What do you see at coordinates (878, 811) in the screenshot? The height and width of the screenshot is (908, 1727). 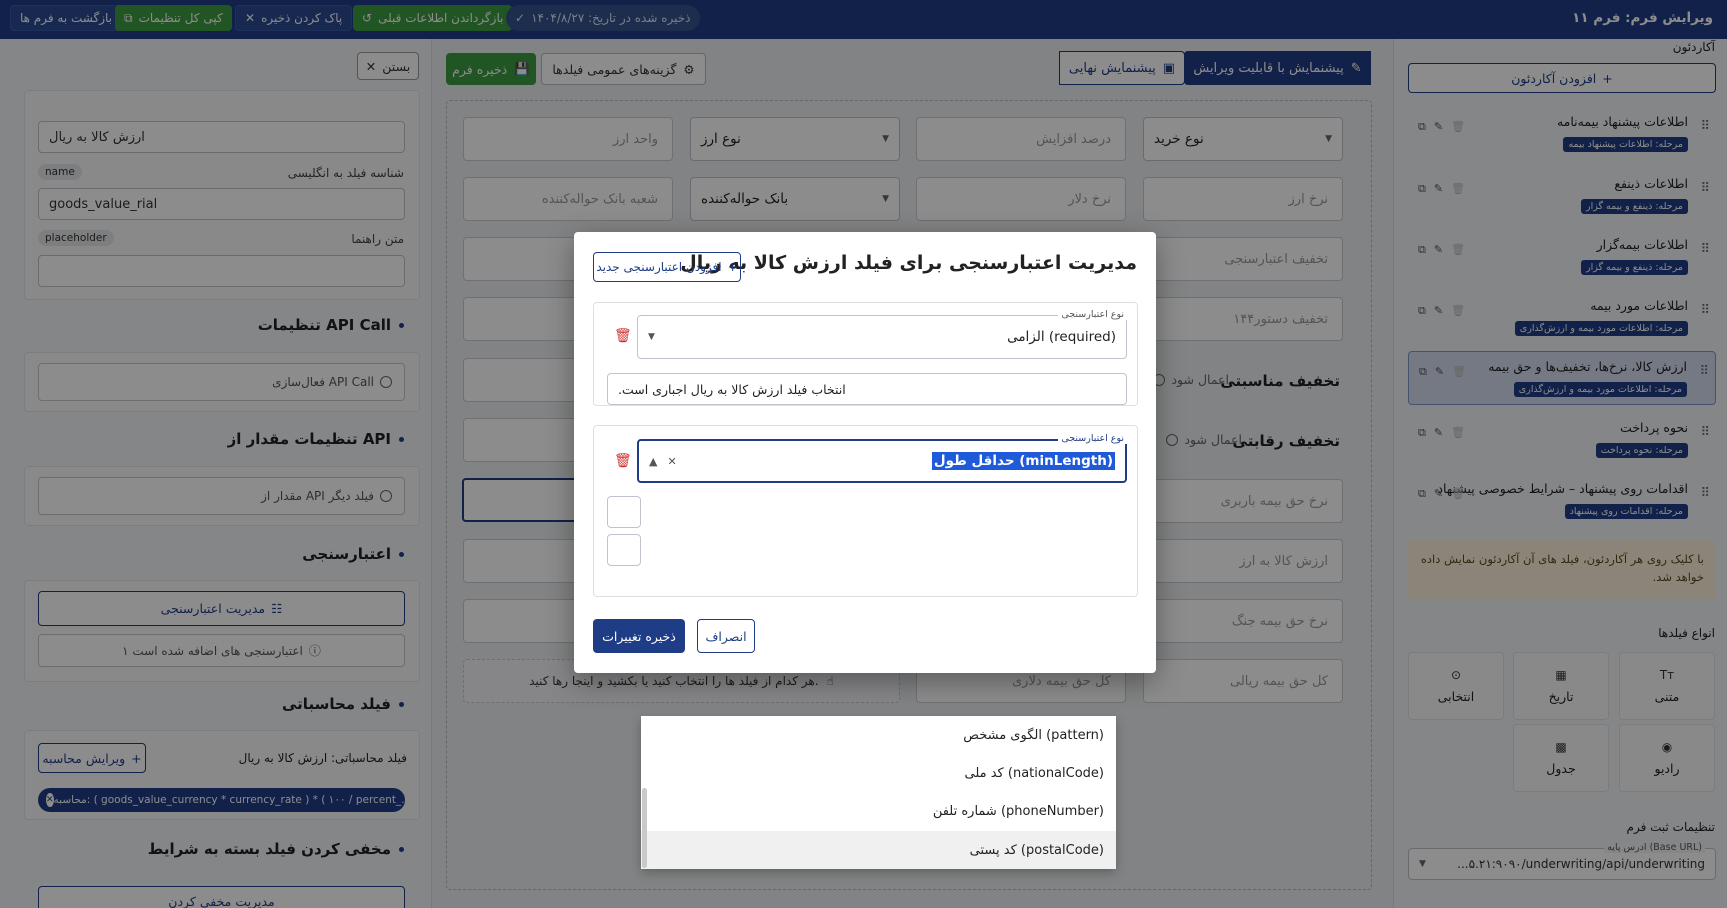 I see `option-phone-number: شماره تلفن (phoneNumber)` at bounding box center [878, 811].